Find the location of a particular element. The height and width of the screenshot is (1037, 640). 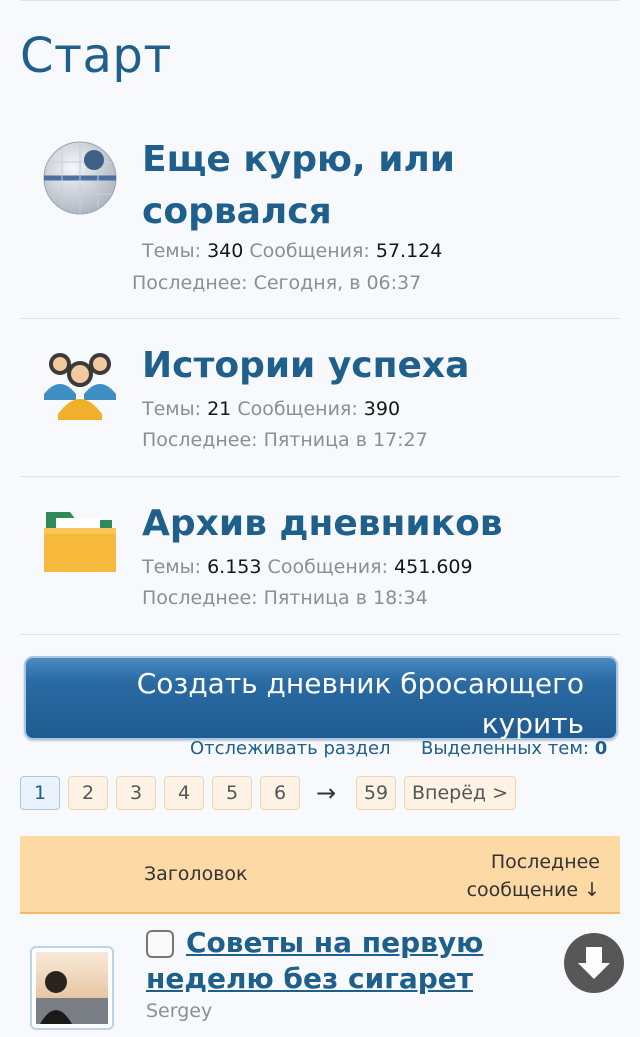

radar-icon is located at coordinates (80, 178).